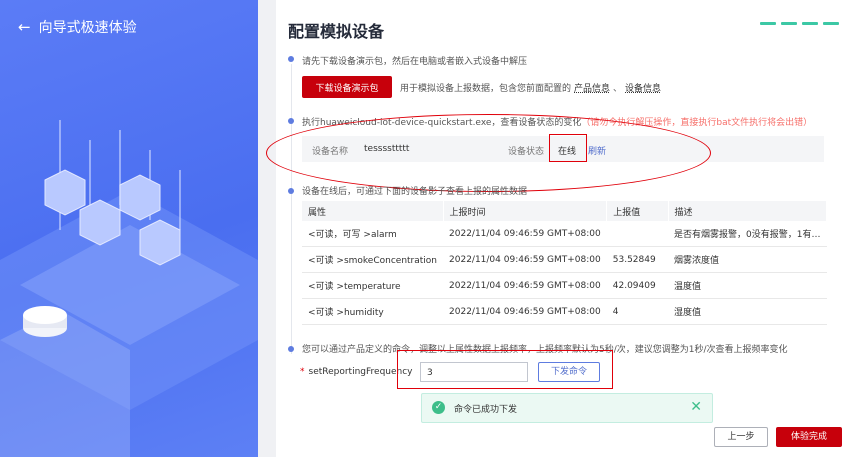 Image resolution: width=865 pixels, height=457 pixels. What do you see at coordinates (741, 437) in the screenshot?
I see `prev-step-button: 上一步` at bounding box center [741, 437].